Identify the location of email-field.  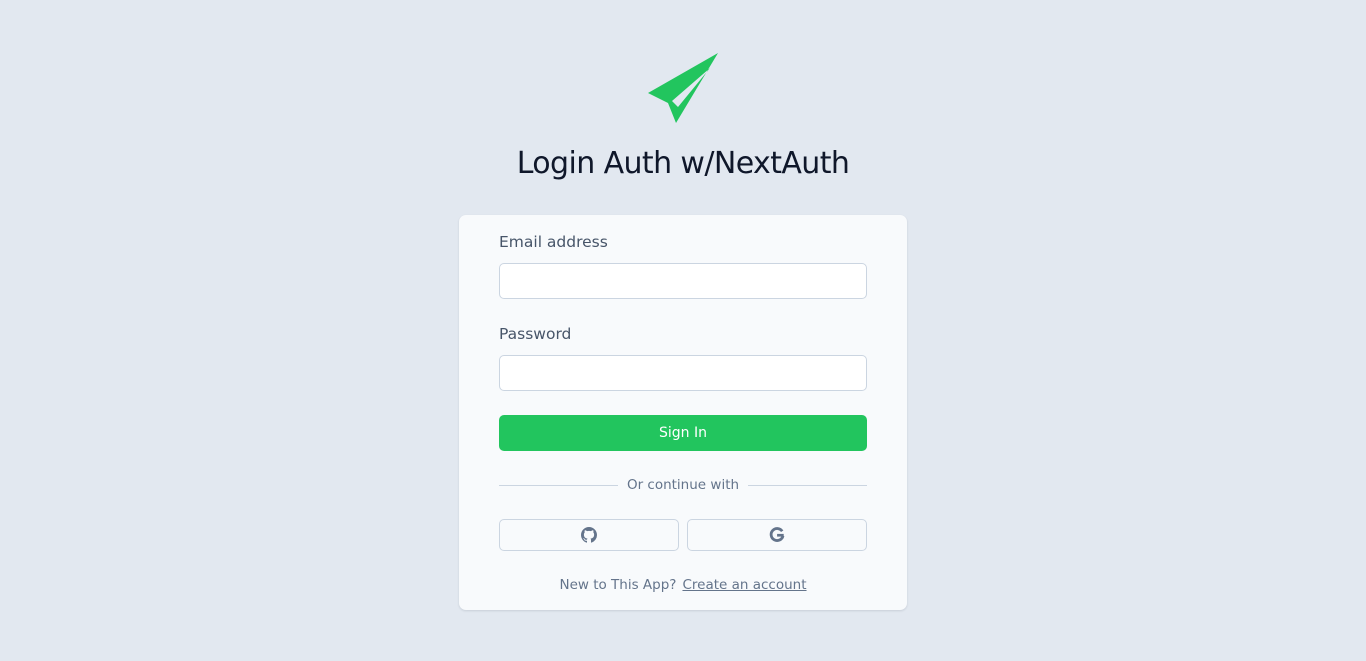
(683, 281).